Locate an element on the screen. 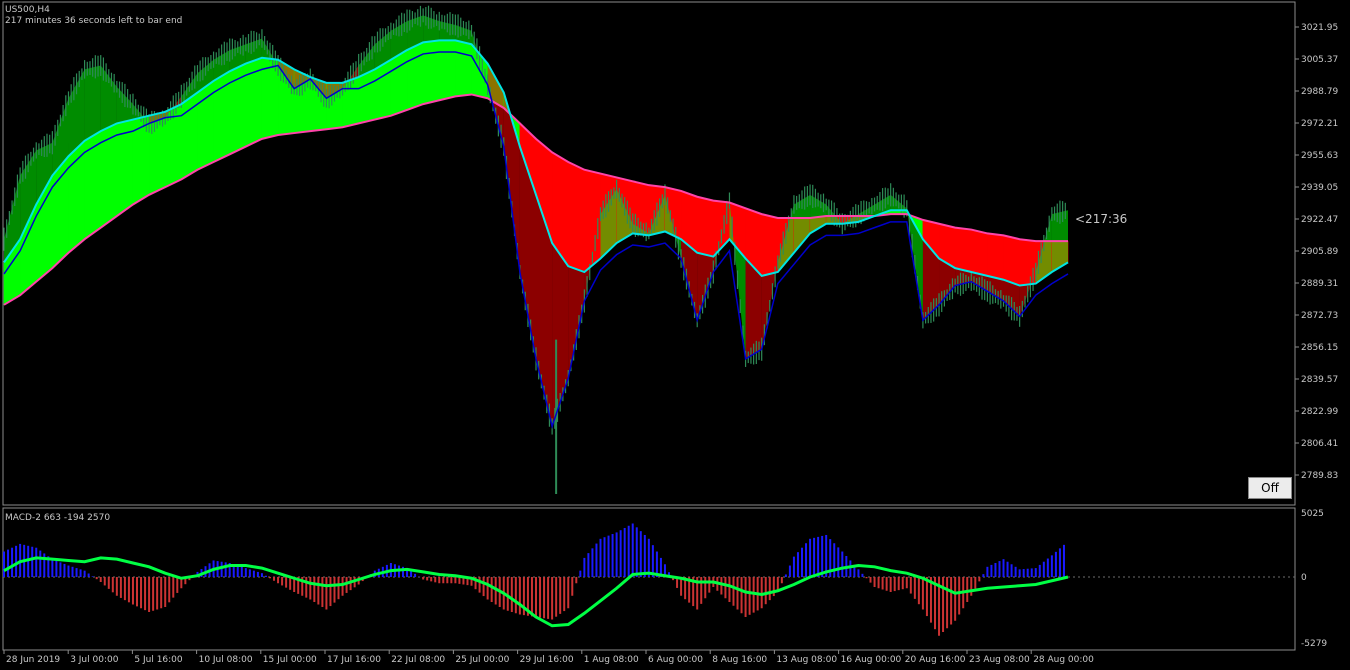 The image size is (1350, 670). time-tick-label: 5 Jul 16:00 is located at coordinates (158, 660).